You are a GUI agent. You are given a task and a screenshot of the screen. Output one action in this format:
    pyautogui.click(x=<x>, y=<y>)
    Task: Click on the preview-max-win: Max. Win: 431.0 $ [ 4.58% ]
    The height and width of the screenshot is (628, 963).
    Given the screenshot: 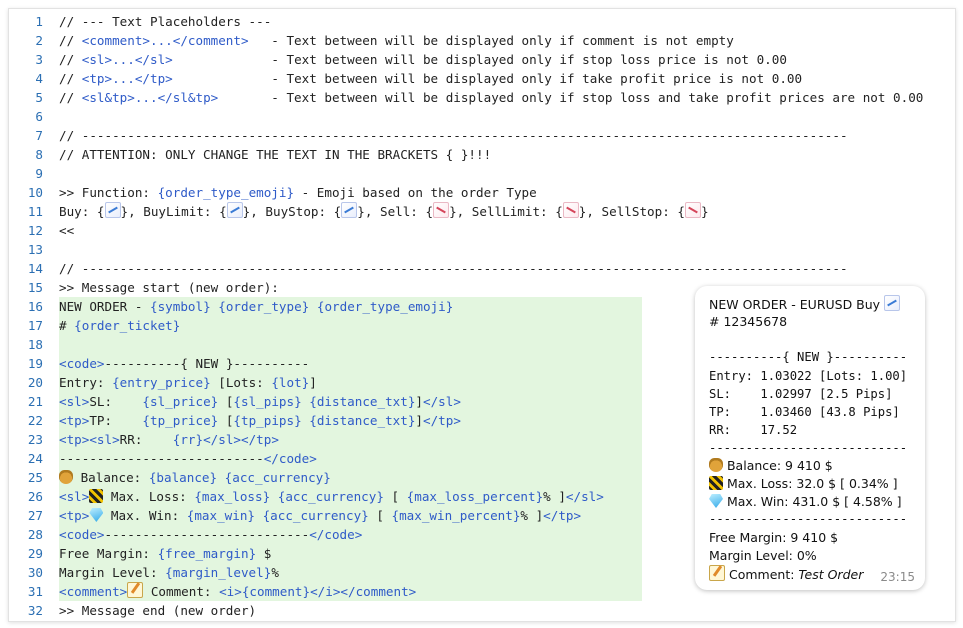 What is the action you would take?
    pyautogui.click(x=805, y=502)
    